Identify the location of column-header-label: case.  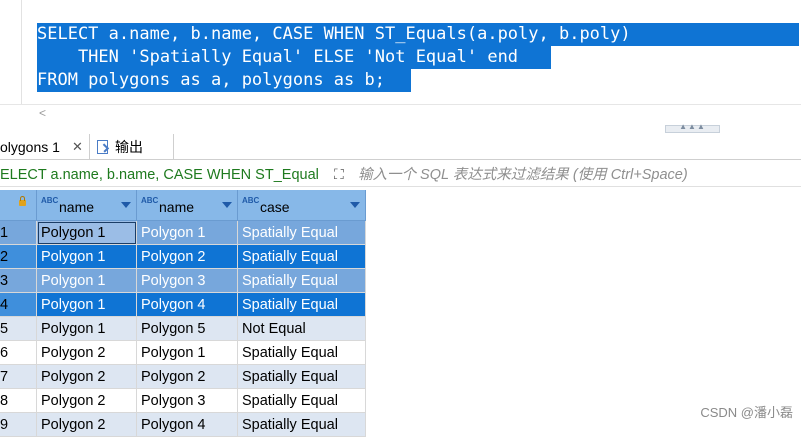
(275, 207).